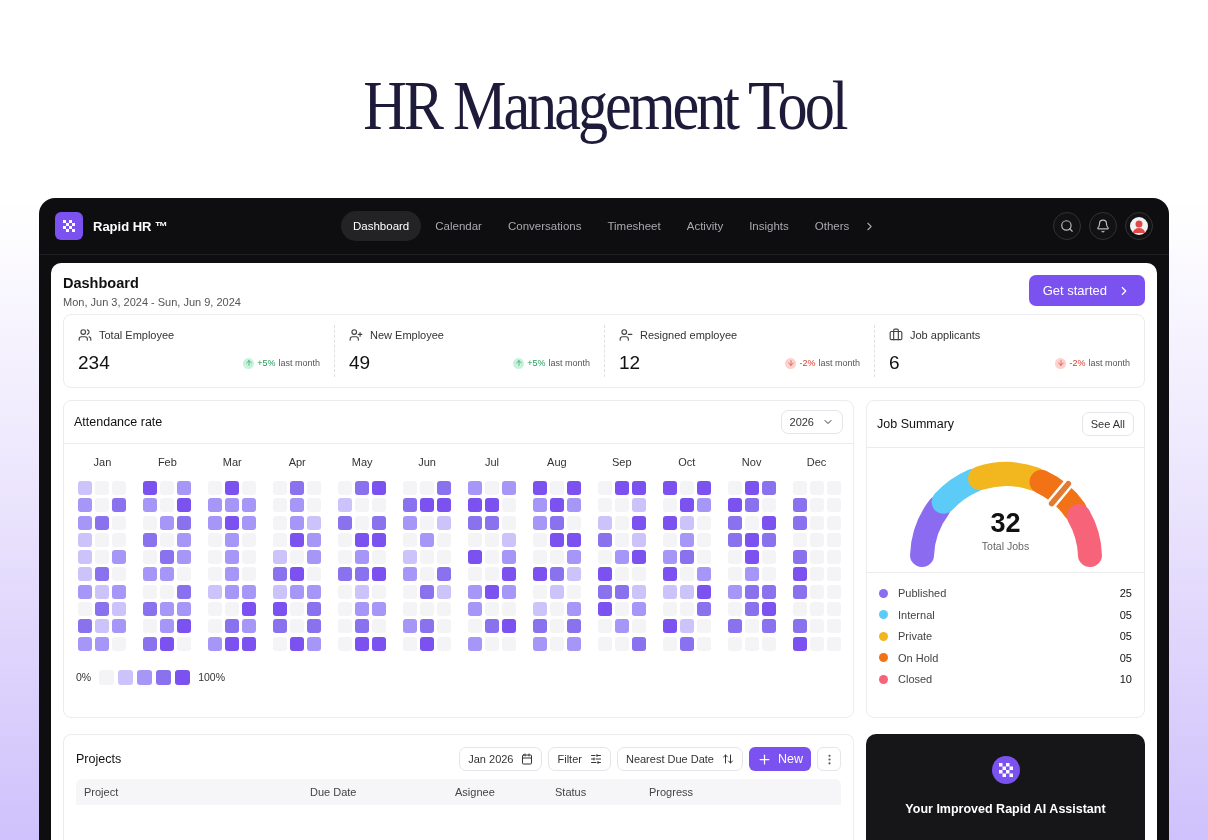 The height and width of the screenshot is (840, 1208). Describe the element at coordinates (501, 759) in the screenshot. I see `month-picker: Jan 2026` at that location.